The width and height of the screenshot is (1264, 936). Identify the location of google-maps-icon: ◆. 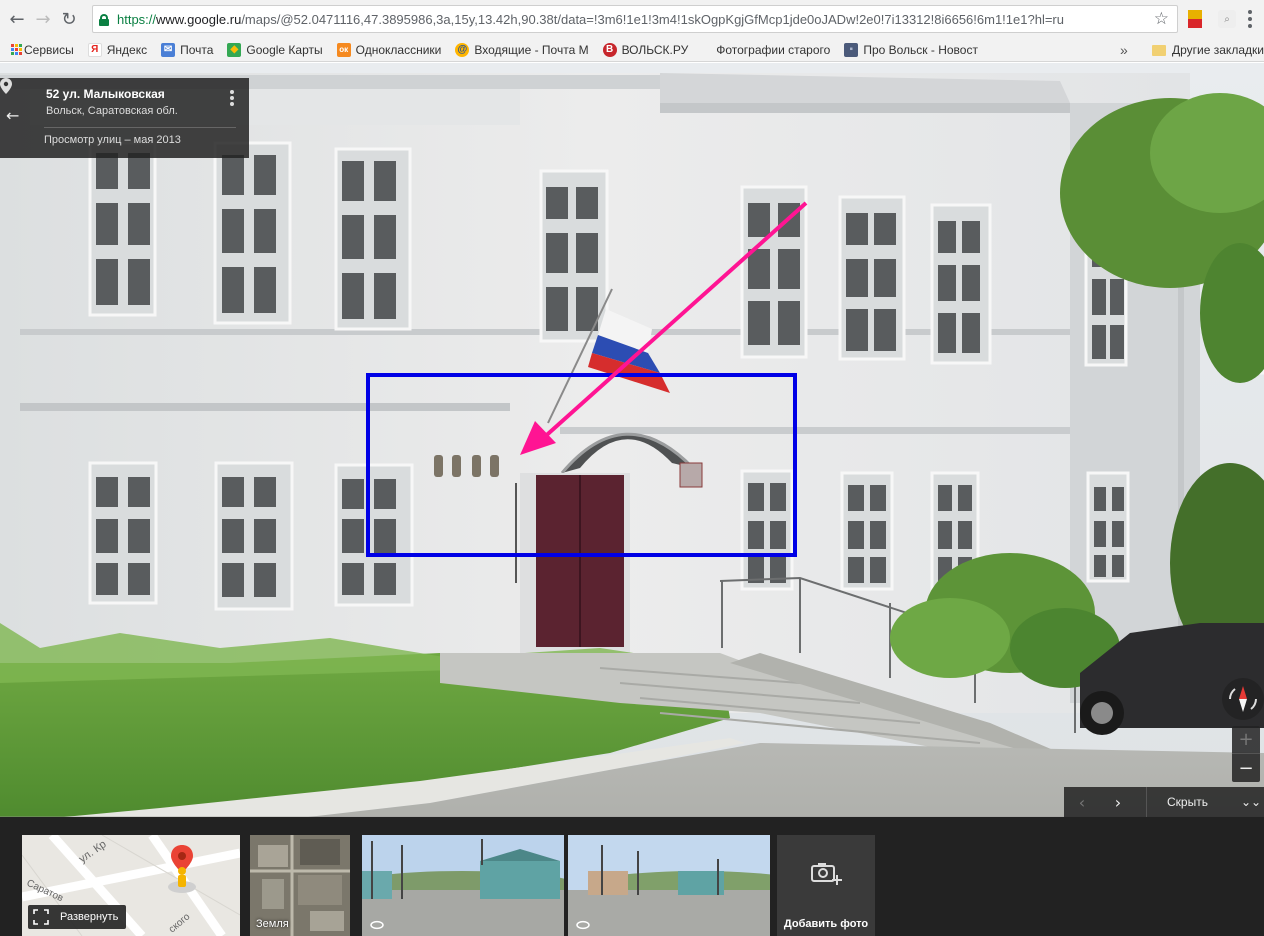
(234, 49).